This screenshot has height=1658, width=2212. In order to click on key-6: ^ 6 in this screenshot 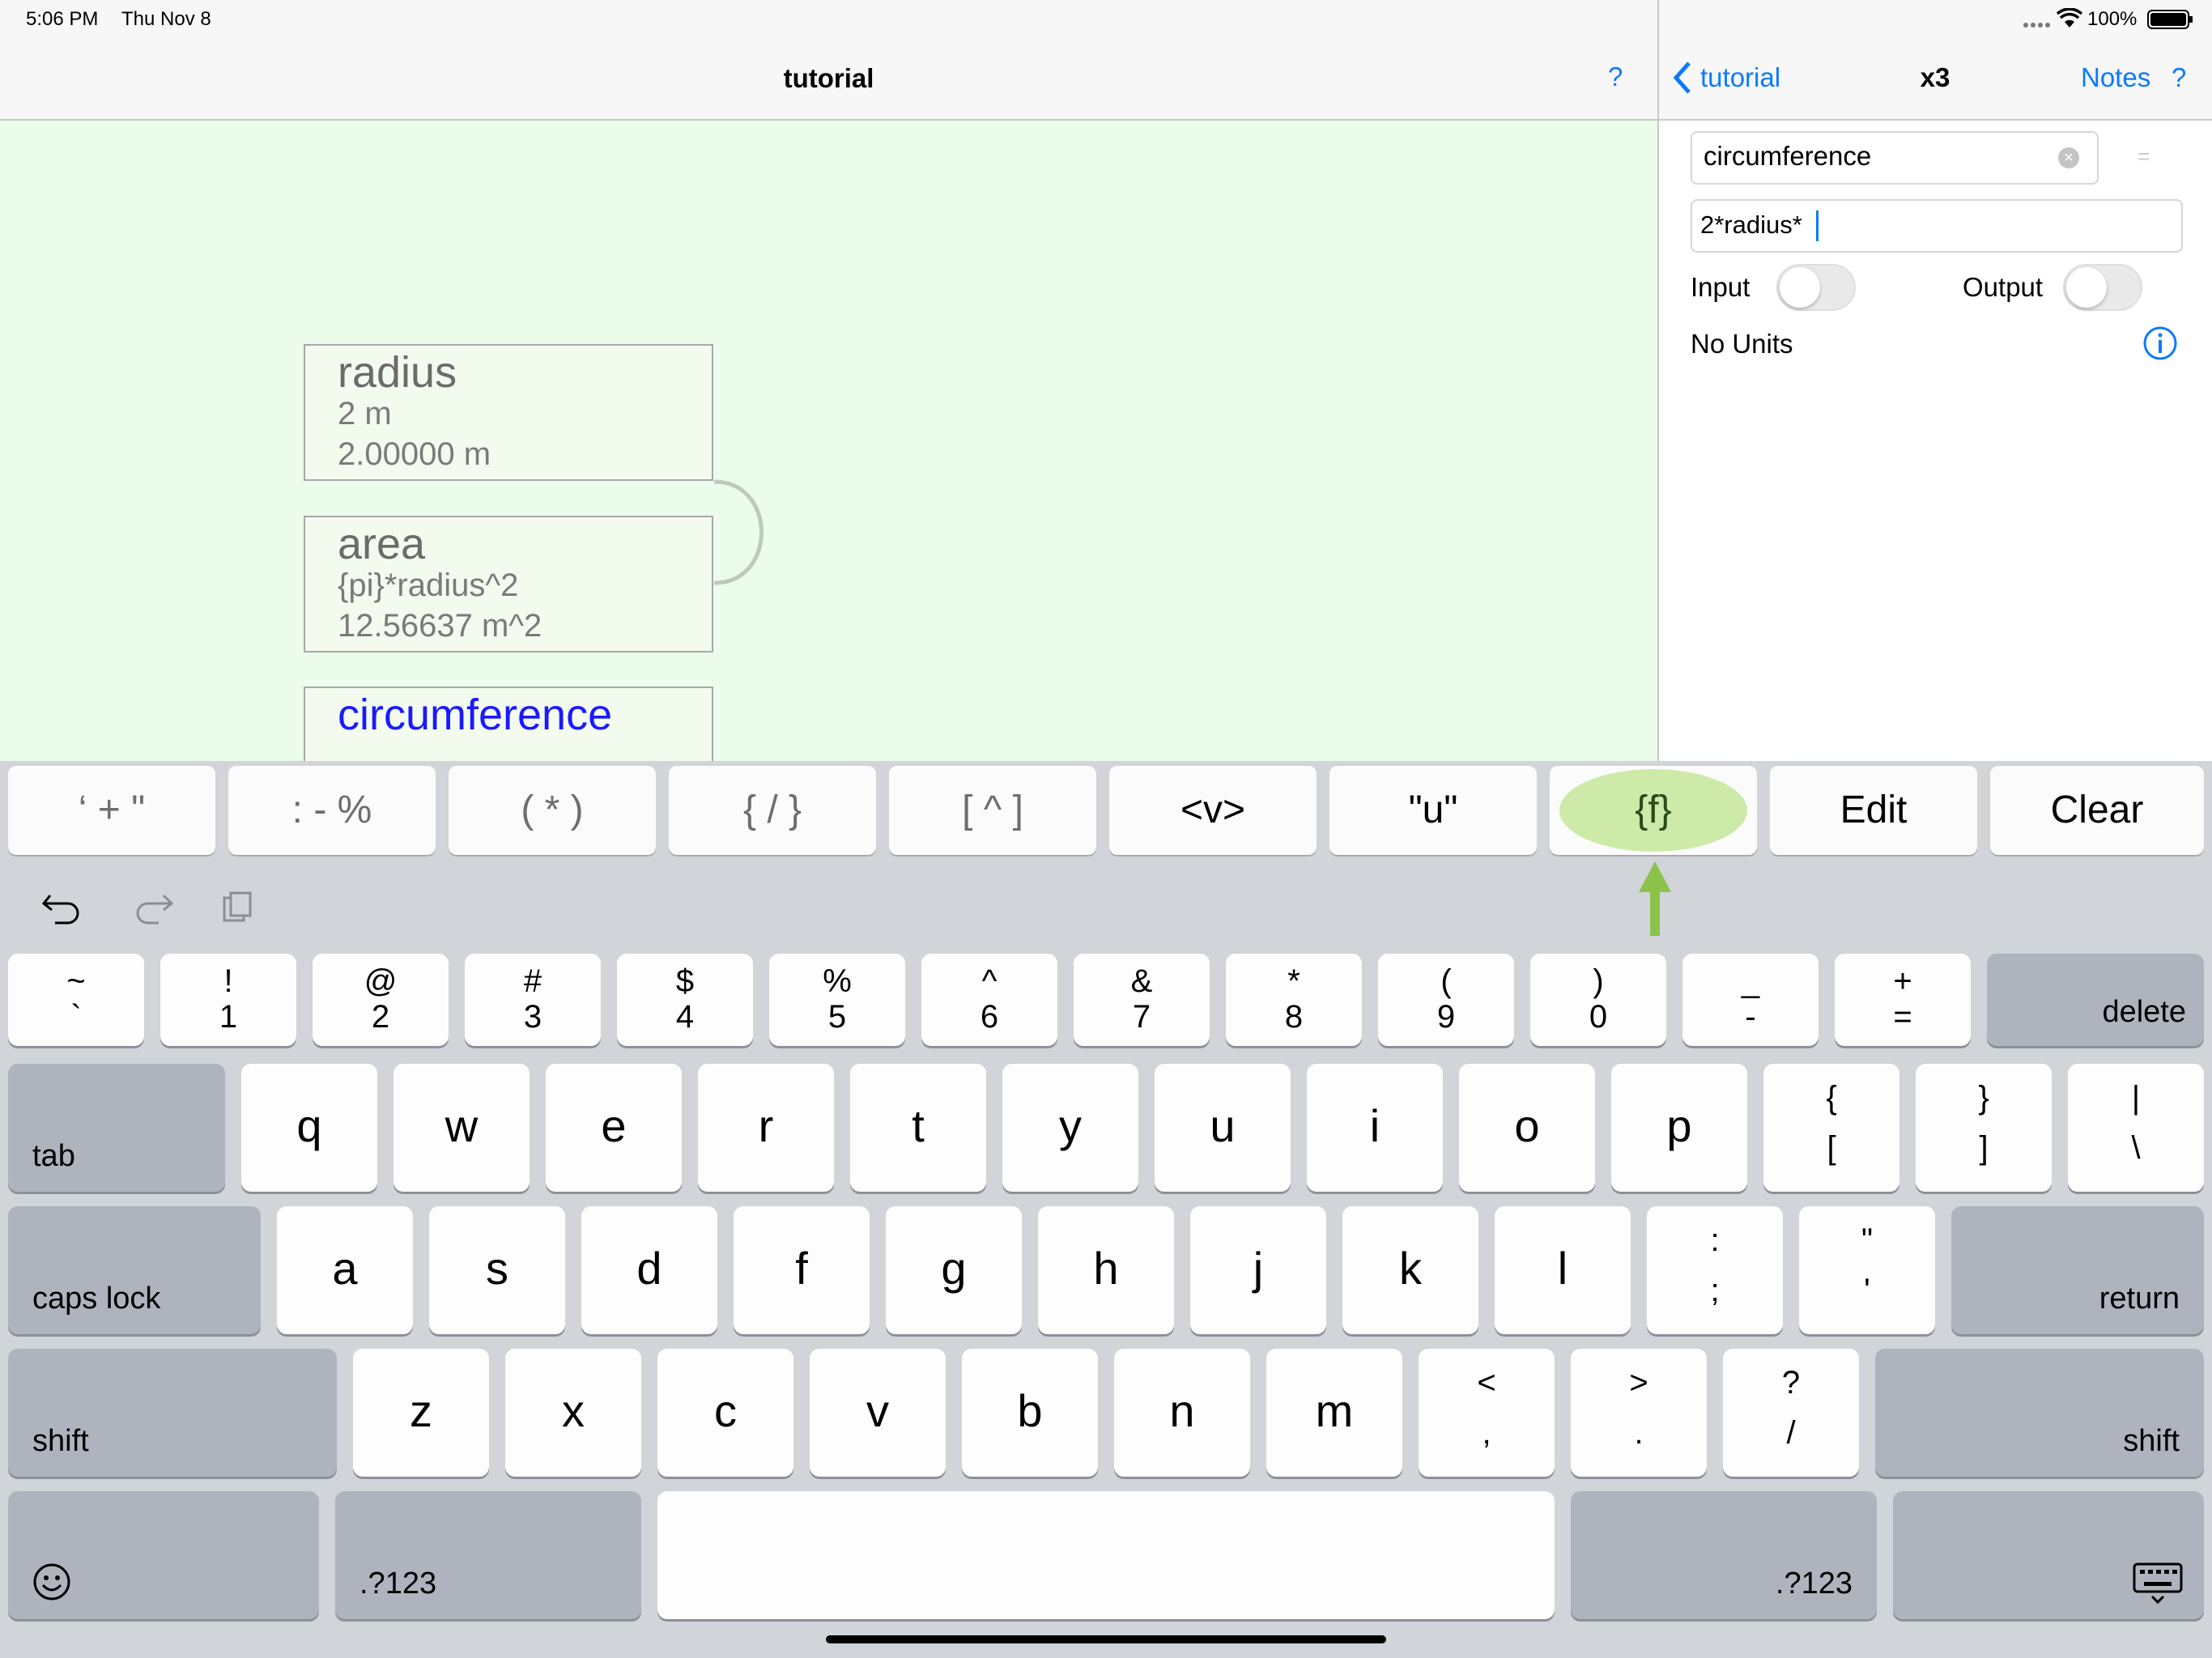, I will do `click(989, 1000)`.